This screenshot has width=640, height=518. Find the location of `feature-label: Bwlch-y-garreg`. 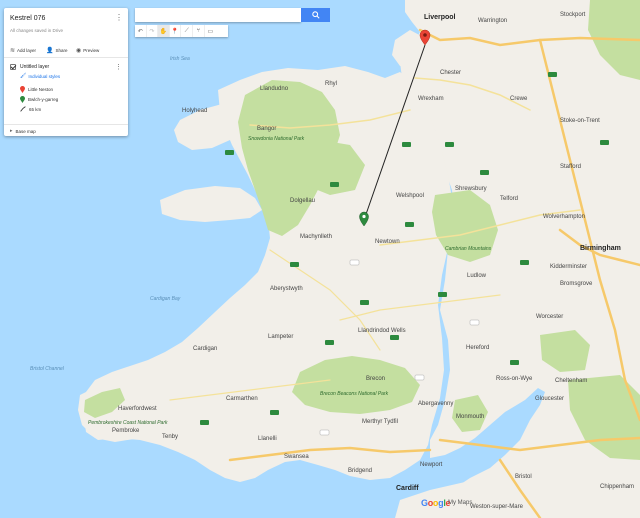

feature-label: Bwlch-y-garreg is located at coordinates (43, 99).